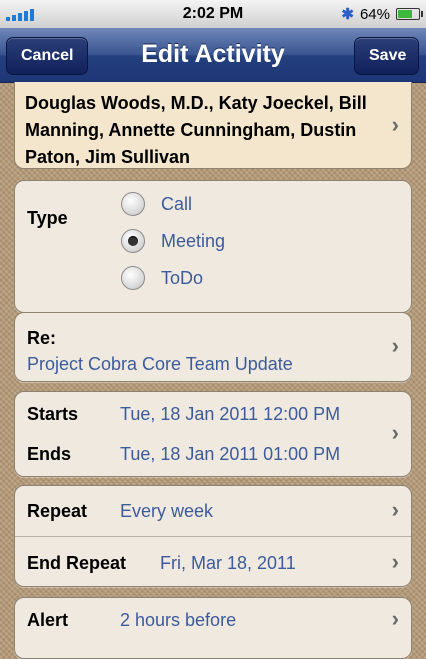 This screenshot has width=426, height=659. What do you see at coordinates (48, 620) in the screenshot?
I see `alert-label: Alert` at bounding box center [48, 620].